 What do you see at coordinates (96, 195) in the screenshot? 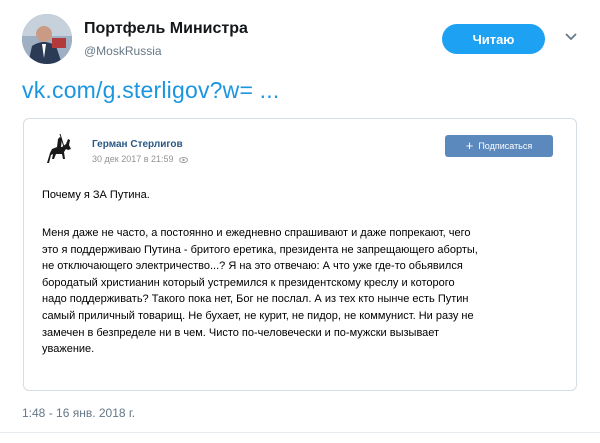
I see `post-title: Почему я ЗА Путина.` at bounding box center [96, 195].